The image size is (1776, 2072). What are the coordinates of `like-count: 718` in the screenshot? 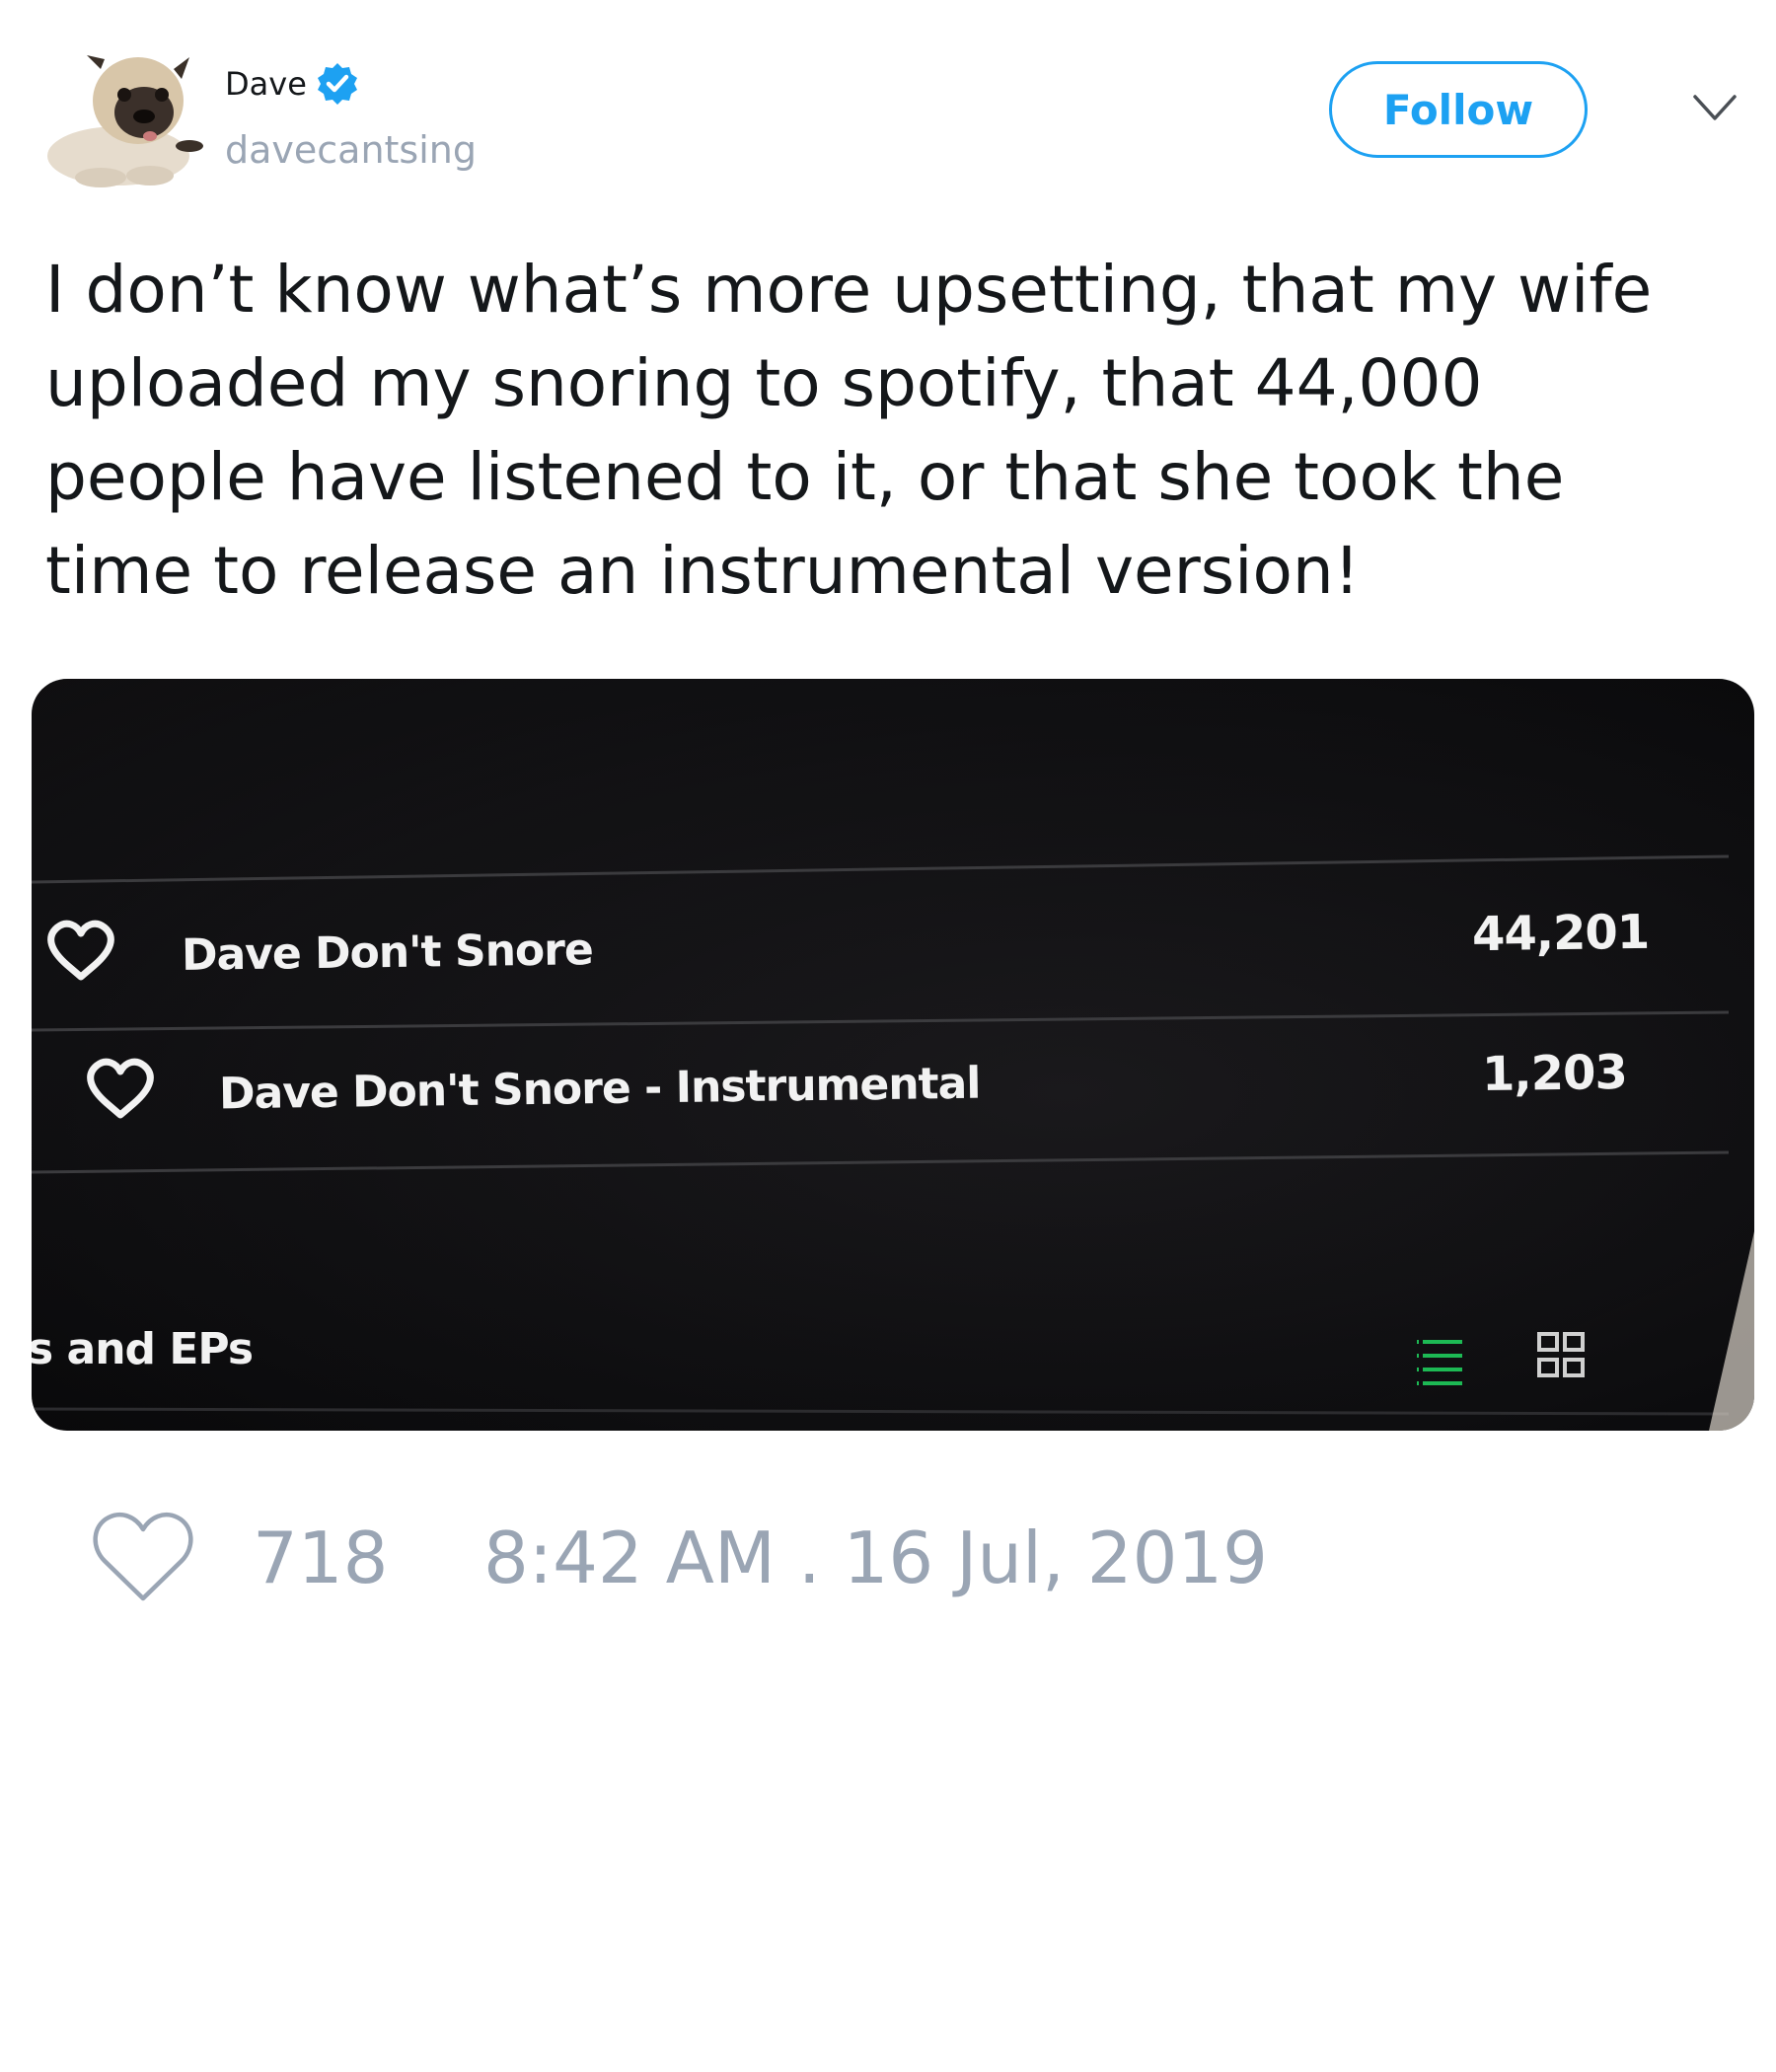 It's located at (321, 1558).